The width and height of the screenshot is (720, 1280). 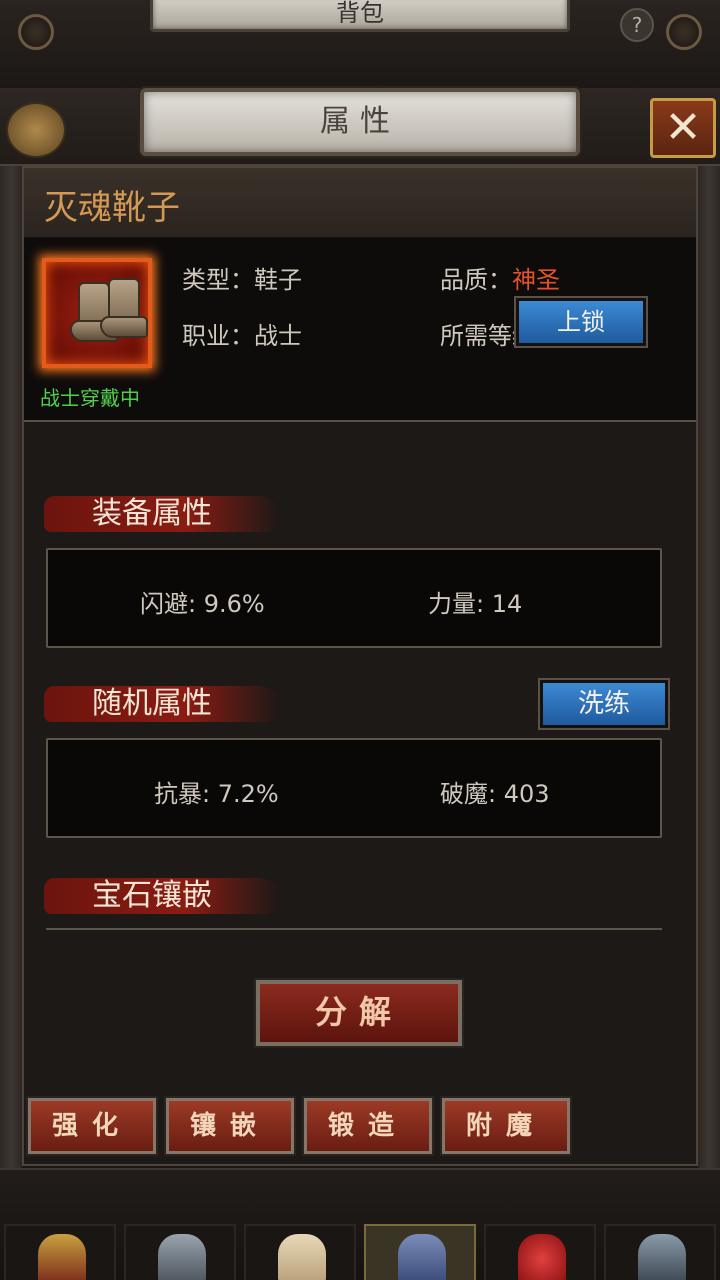 I want to click on help-icon: ?, so click(x=637, y=25).